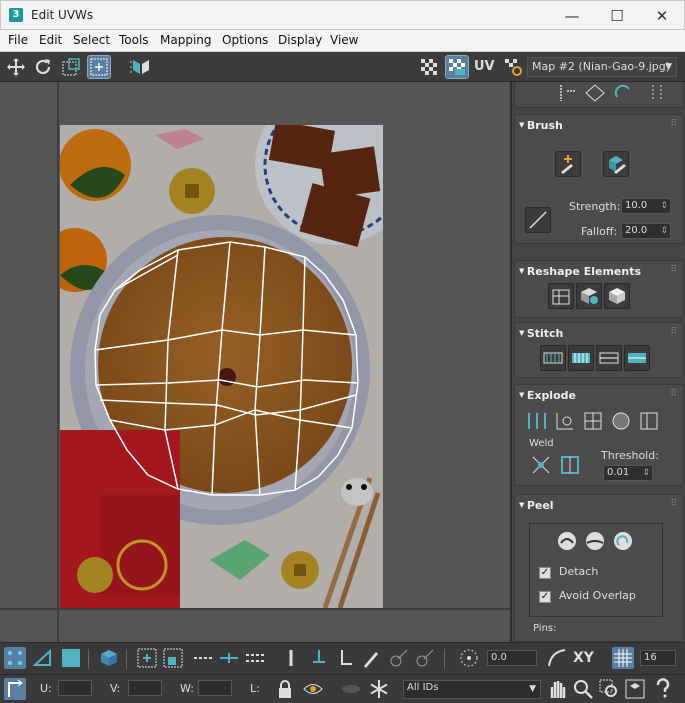 The image size is (685, 703). I want to click on freeze-icon, so click(379, 689).